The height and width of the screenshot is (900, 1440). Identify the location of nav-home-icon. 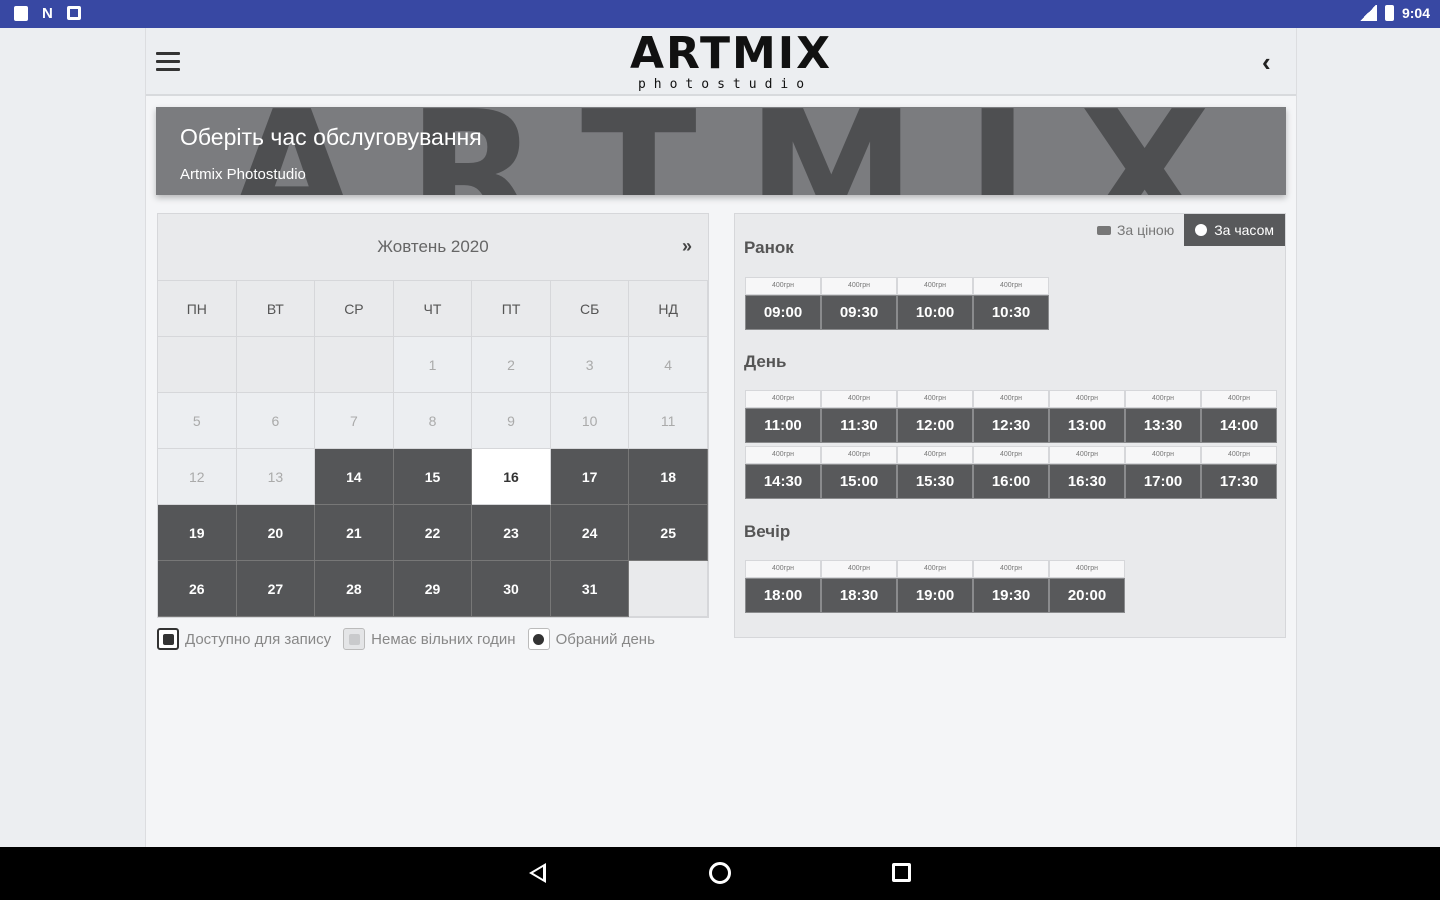
(720, 873).